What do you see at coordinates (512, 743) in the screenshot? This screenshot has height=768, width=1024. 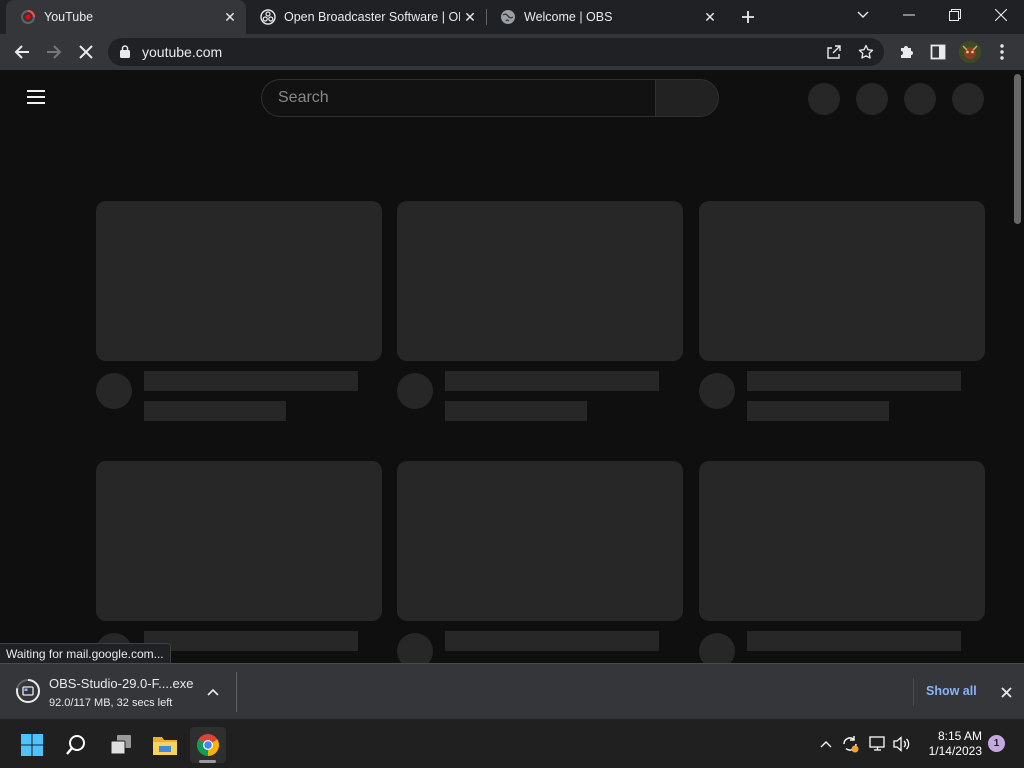 I see `windows-taskbar: 8:15 AM 1/14/2023 1` at bounding box center [512, 743].